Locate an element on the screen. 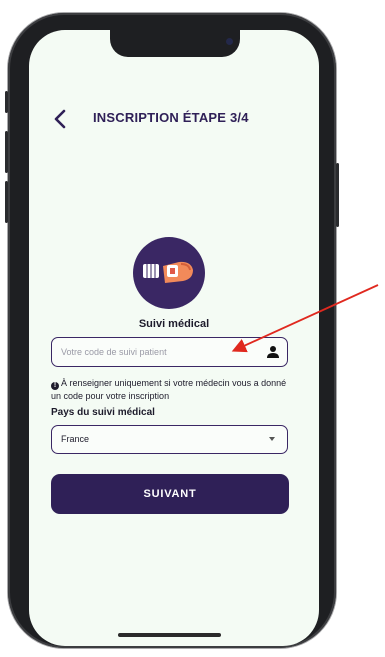 The width and height of the screenshot is (385, 657). page-title: INSCRIPTION ÉTAPE 3/4 is located at coordinates (171, 117).